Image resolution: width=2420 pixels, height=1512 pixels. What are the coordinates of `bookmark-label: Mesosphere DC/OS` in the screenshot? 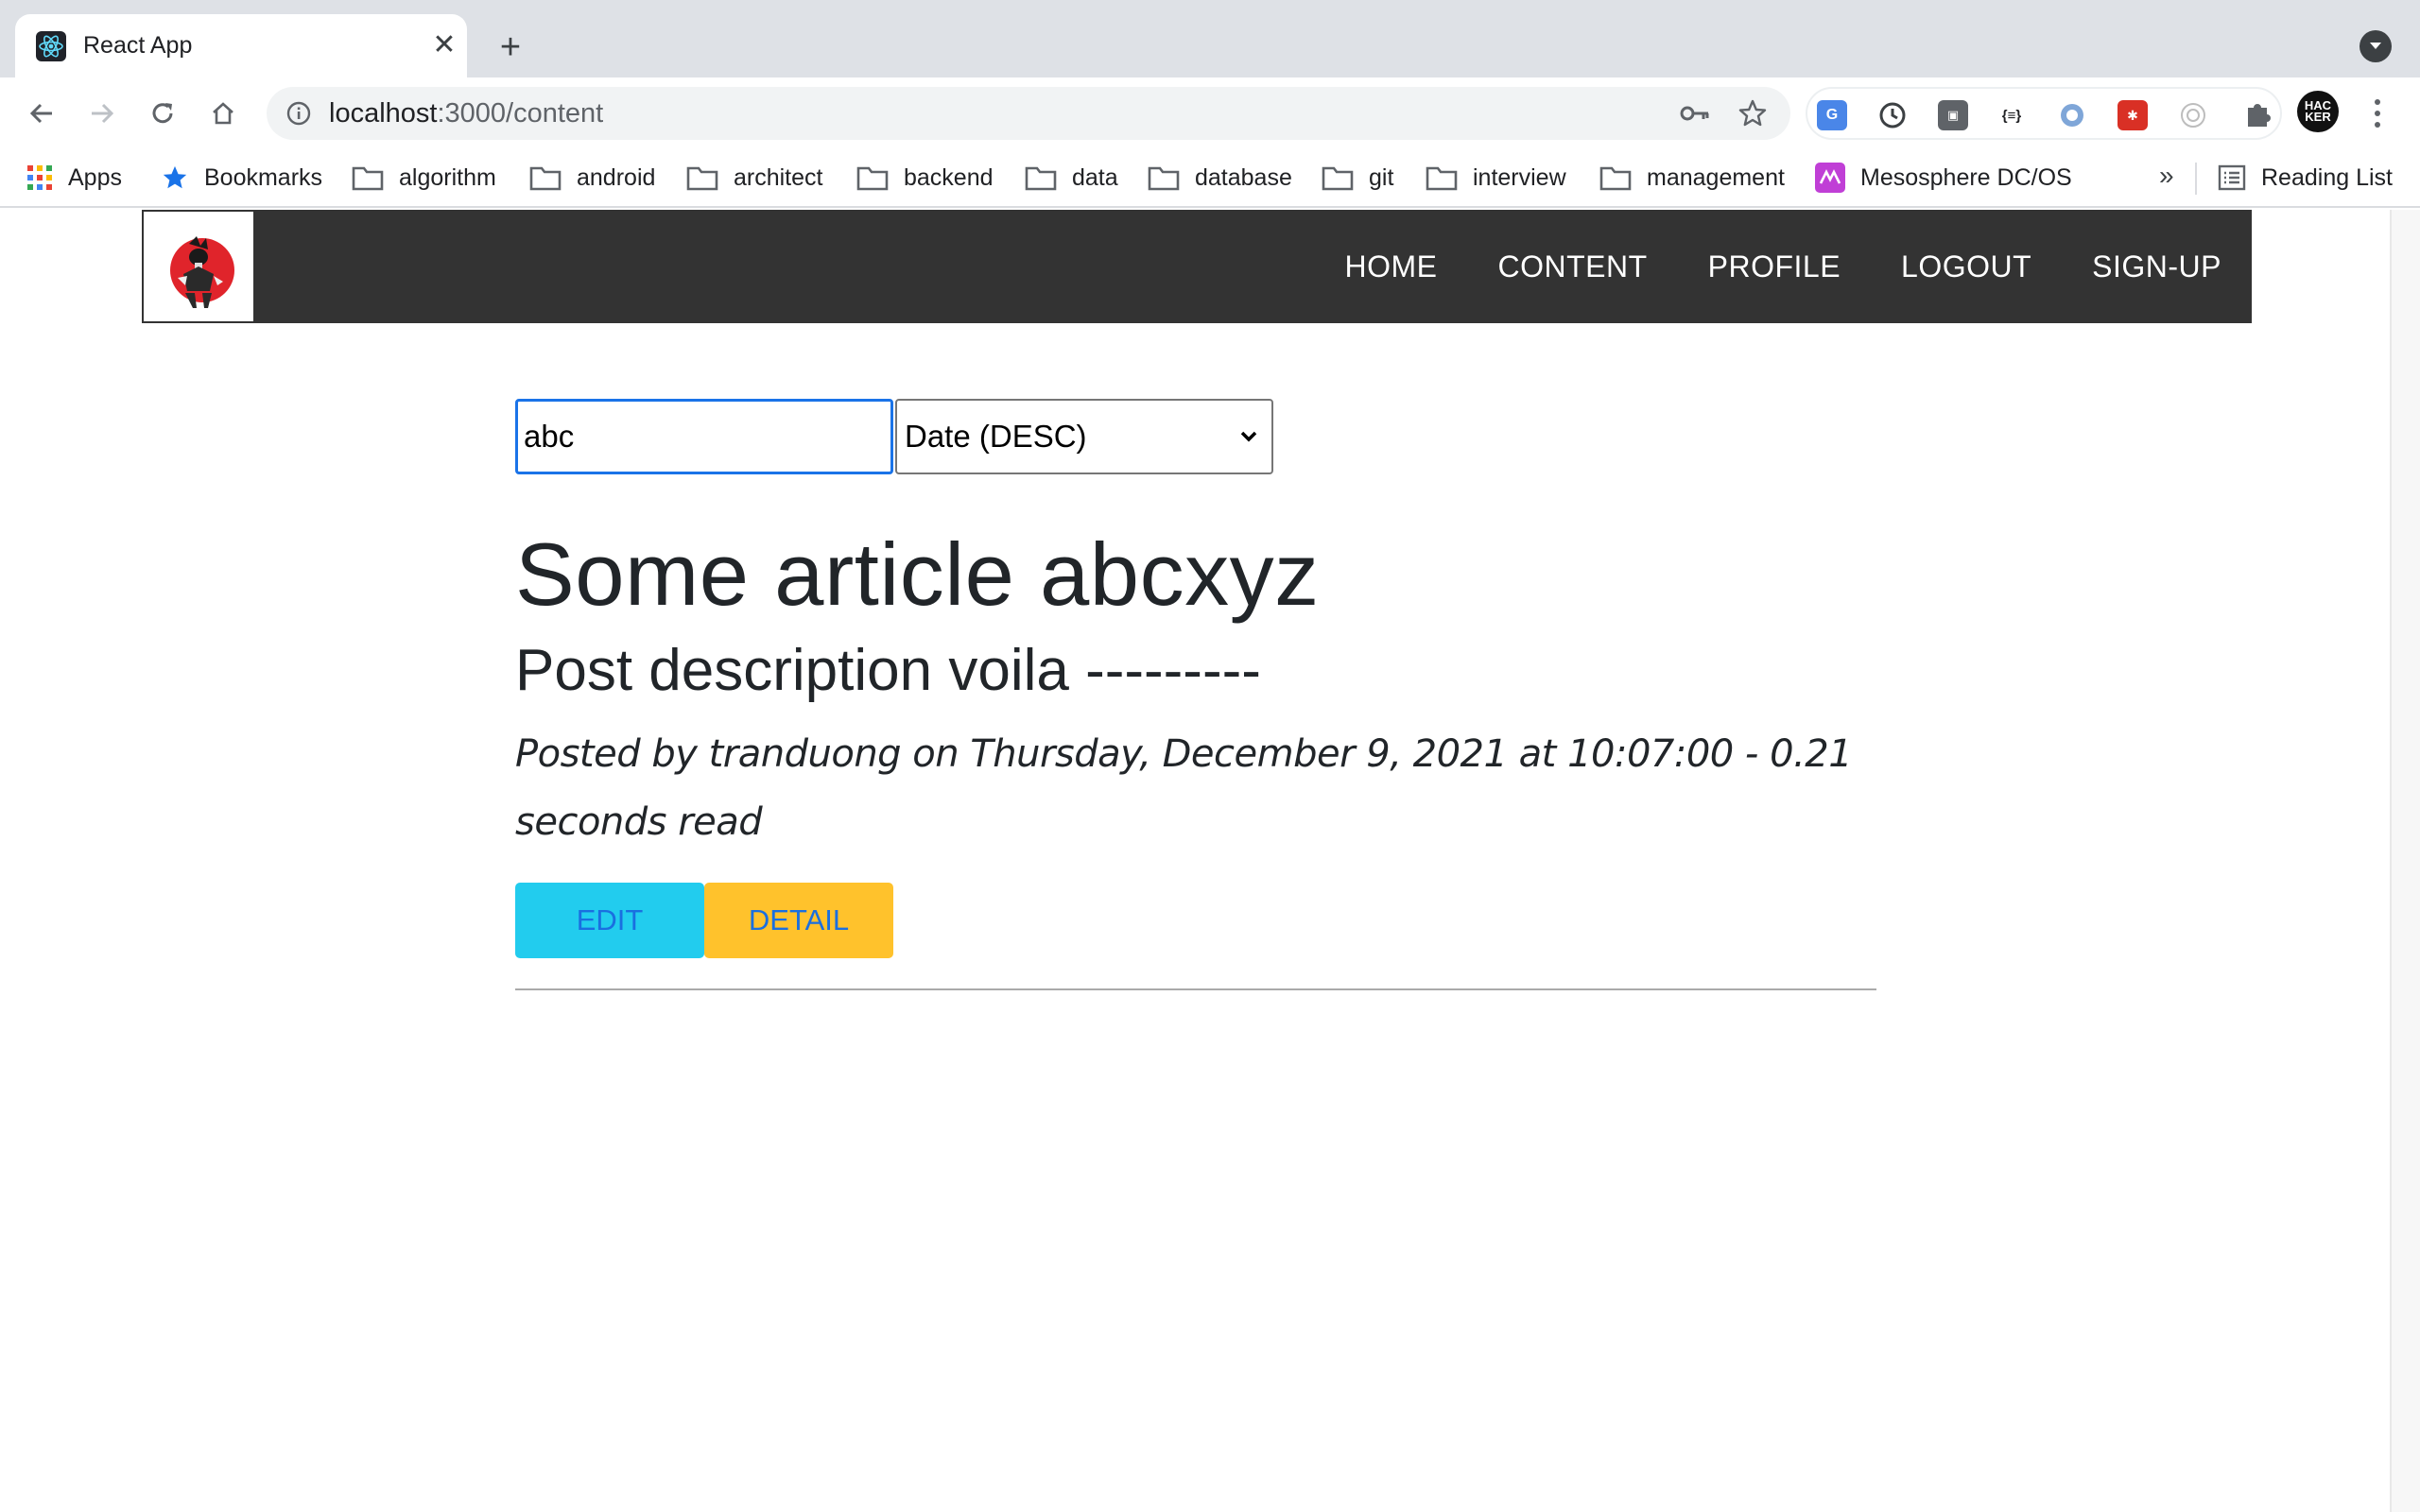 It's located at (1966, 177).